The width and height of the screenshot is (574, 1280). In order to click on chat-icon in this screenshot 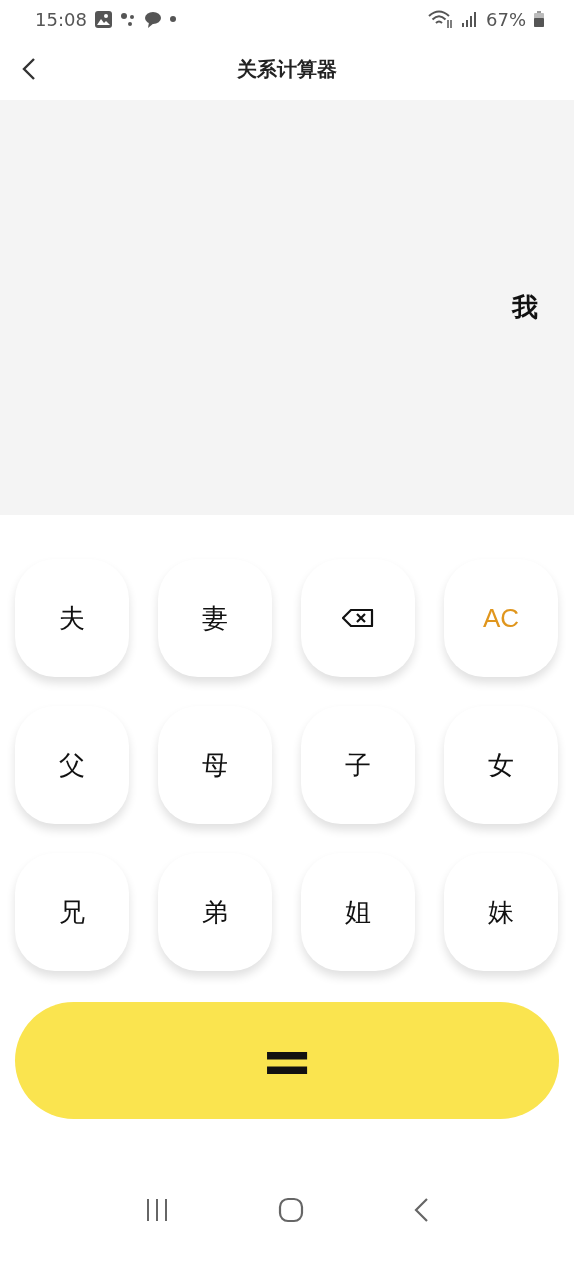, I will do `click(152, 19)`.